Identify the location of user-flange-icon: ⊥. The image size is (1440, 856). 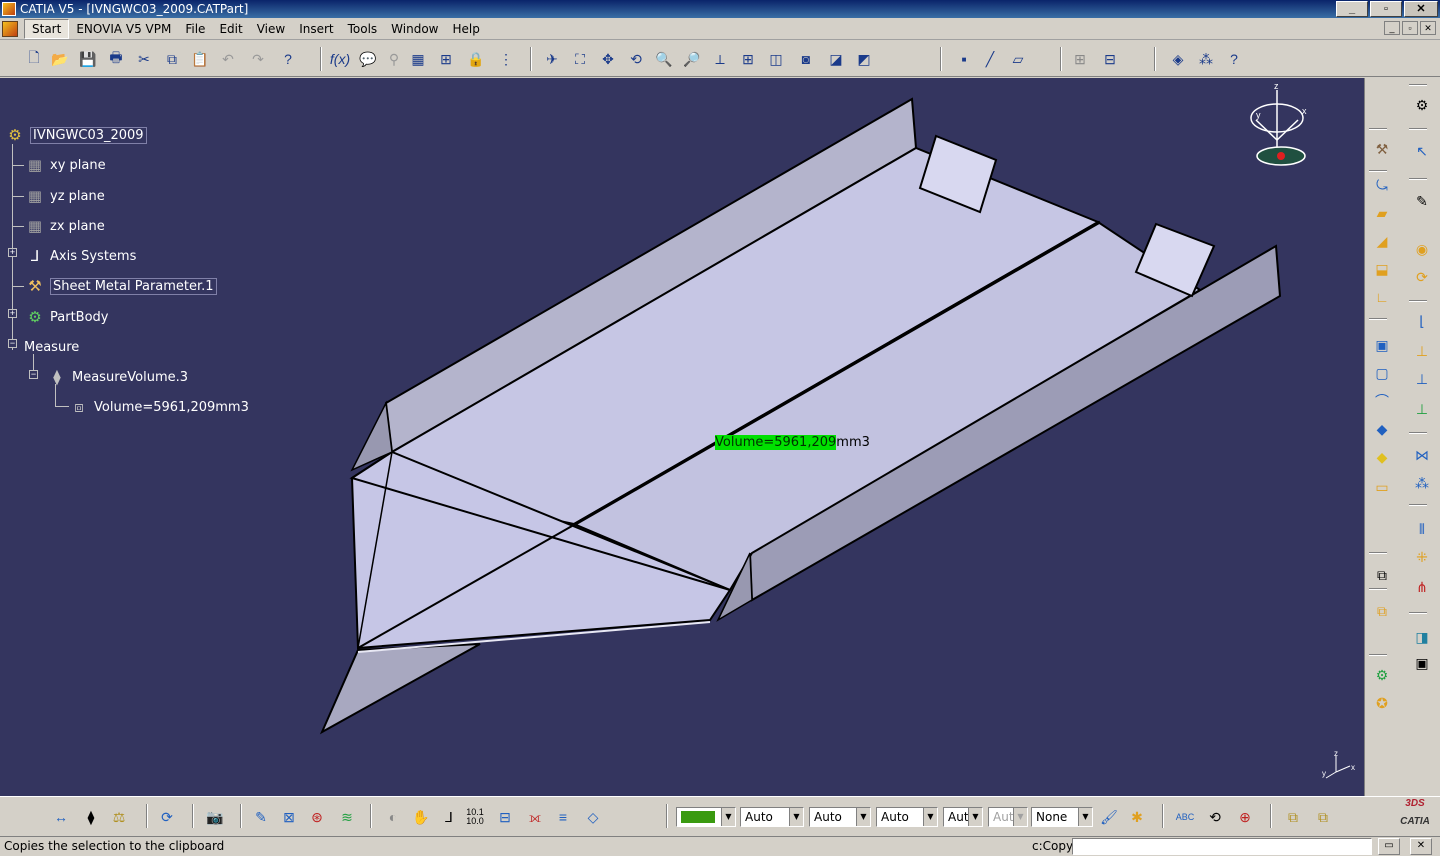
(1422, 409).